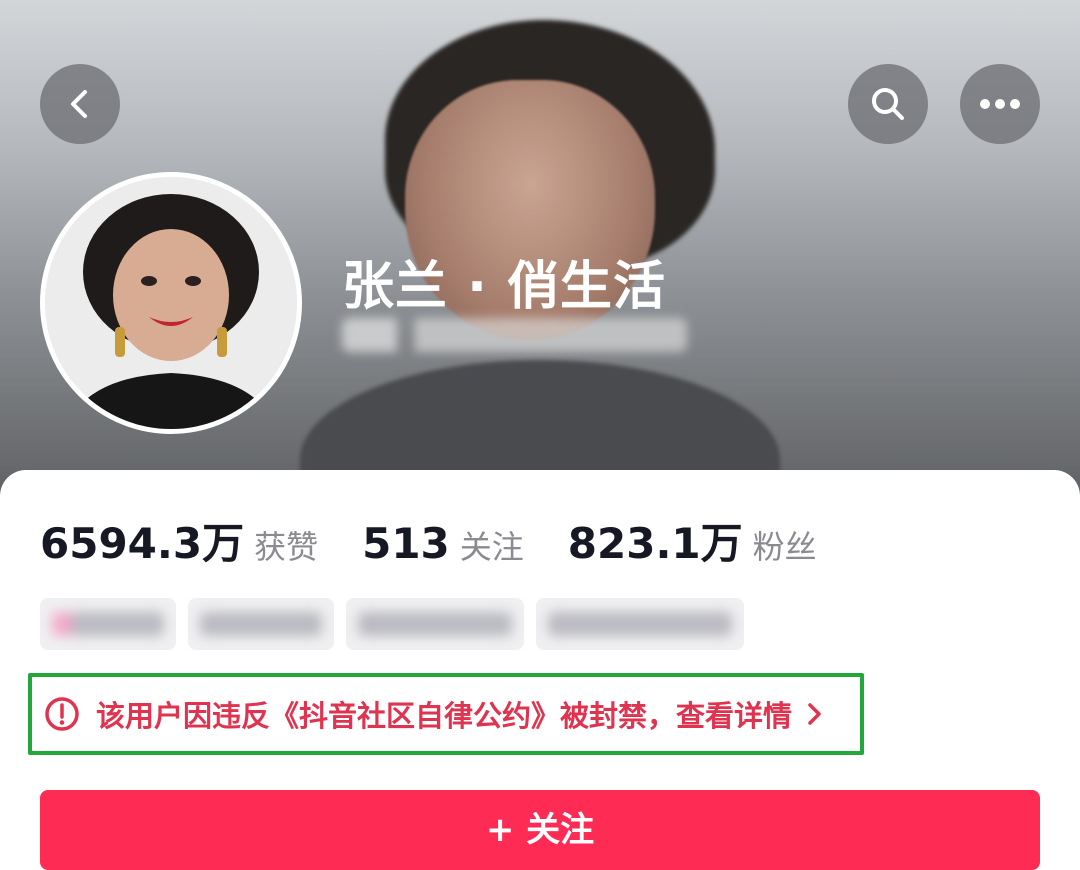 This screenshot has height=870, width=1080. I want to click on ban-notice-text: 该用户因违反《抖音社区自律公约》被封禁，查看详情, so click(444, 714).